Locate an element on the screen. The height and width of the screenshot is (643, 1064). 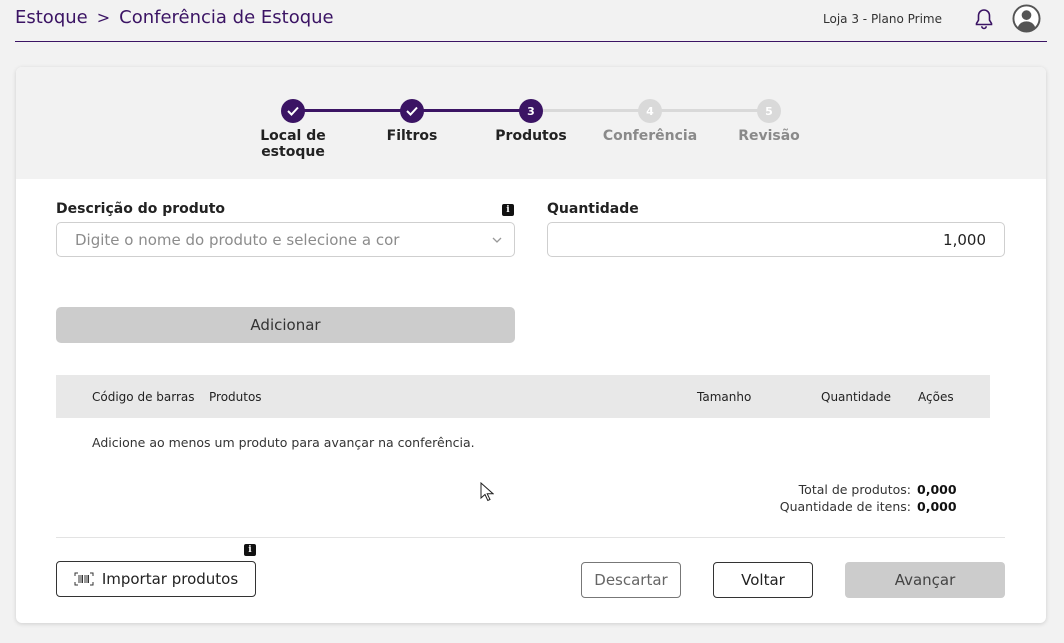
chevron-down-icon is located at coordinates (497, 240).